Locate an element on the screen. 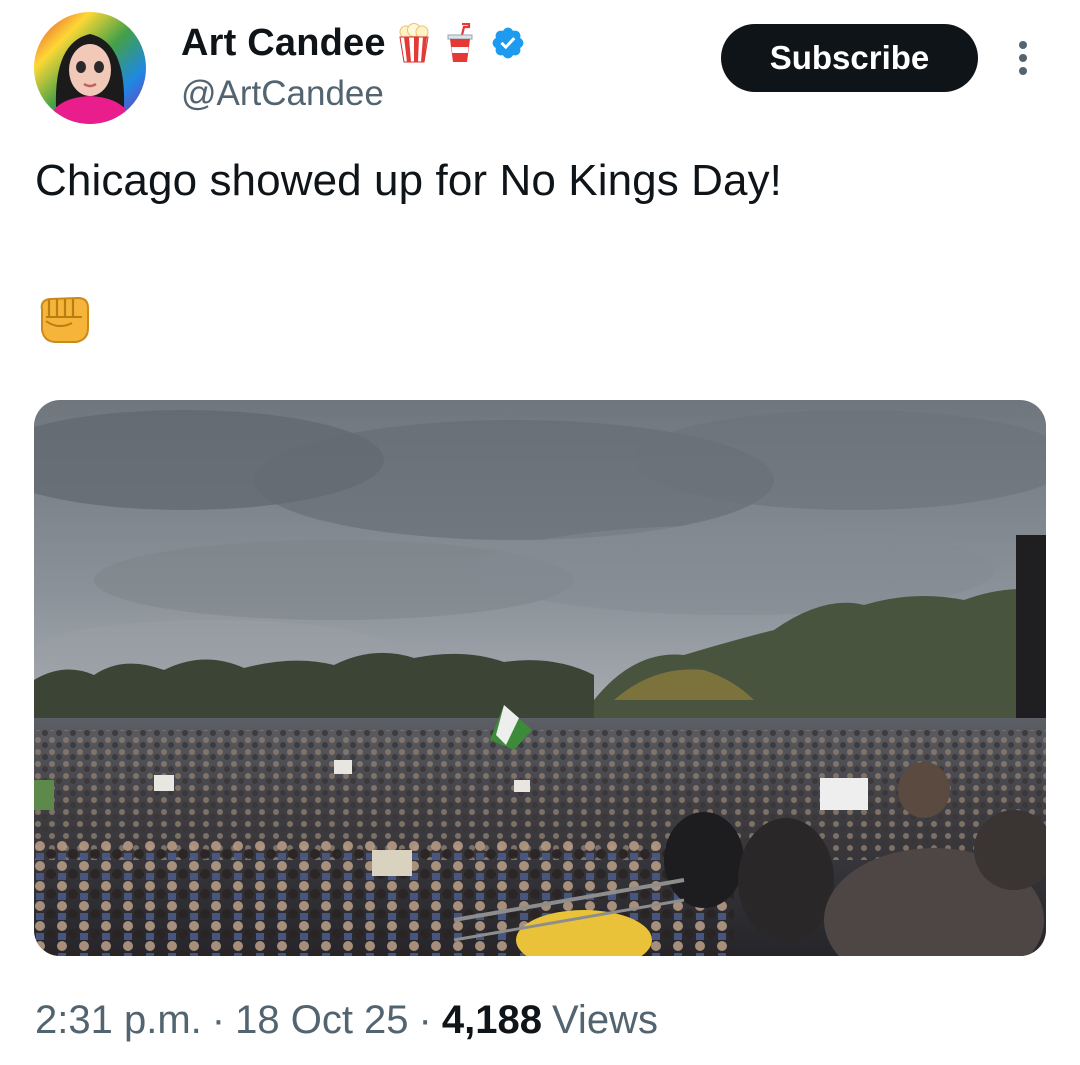  author-display-name: Art Candee is located at coordinates (283, 43).